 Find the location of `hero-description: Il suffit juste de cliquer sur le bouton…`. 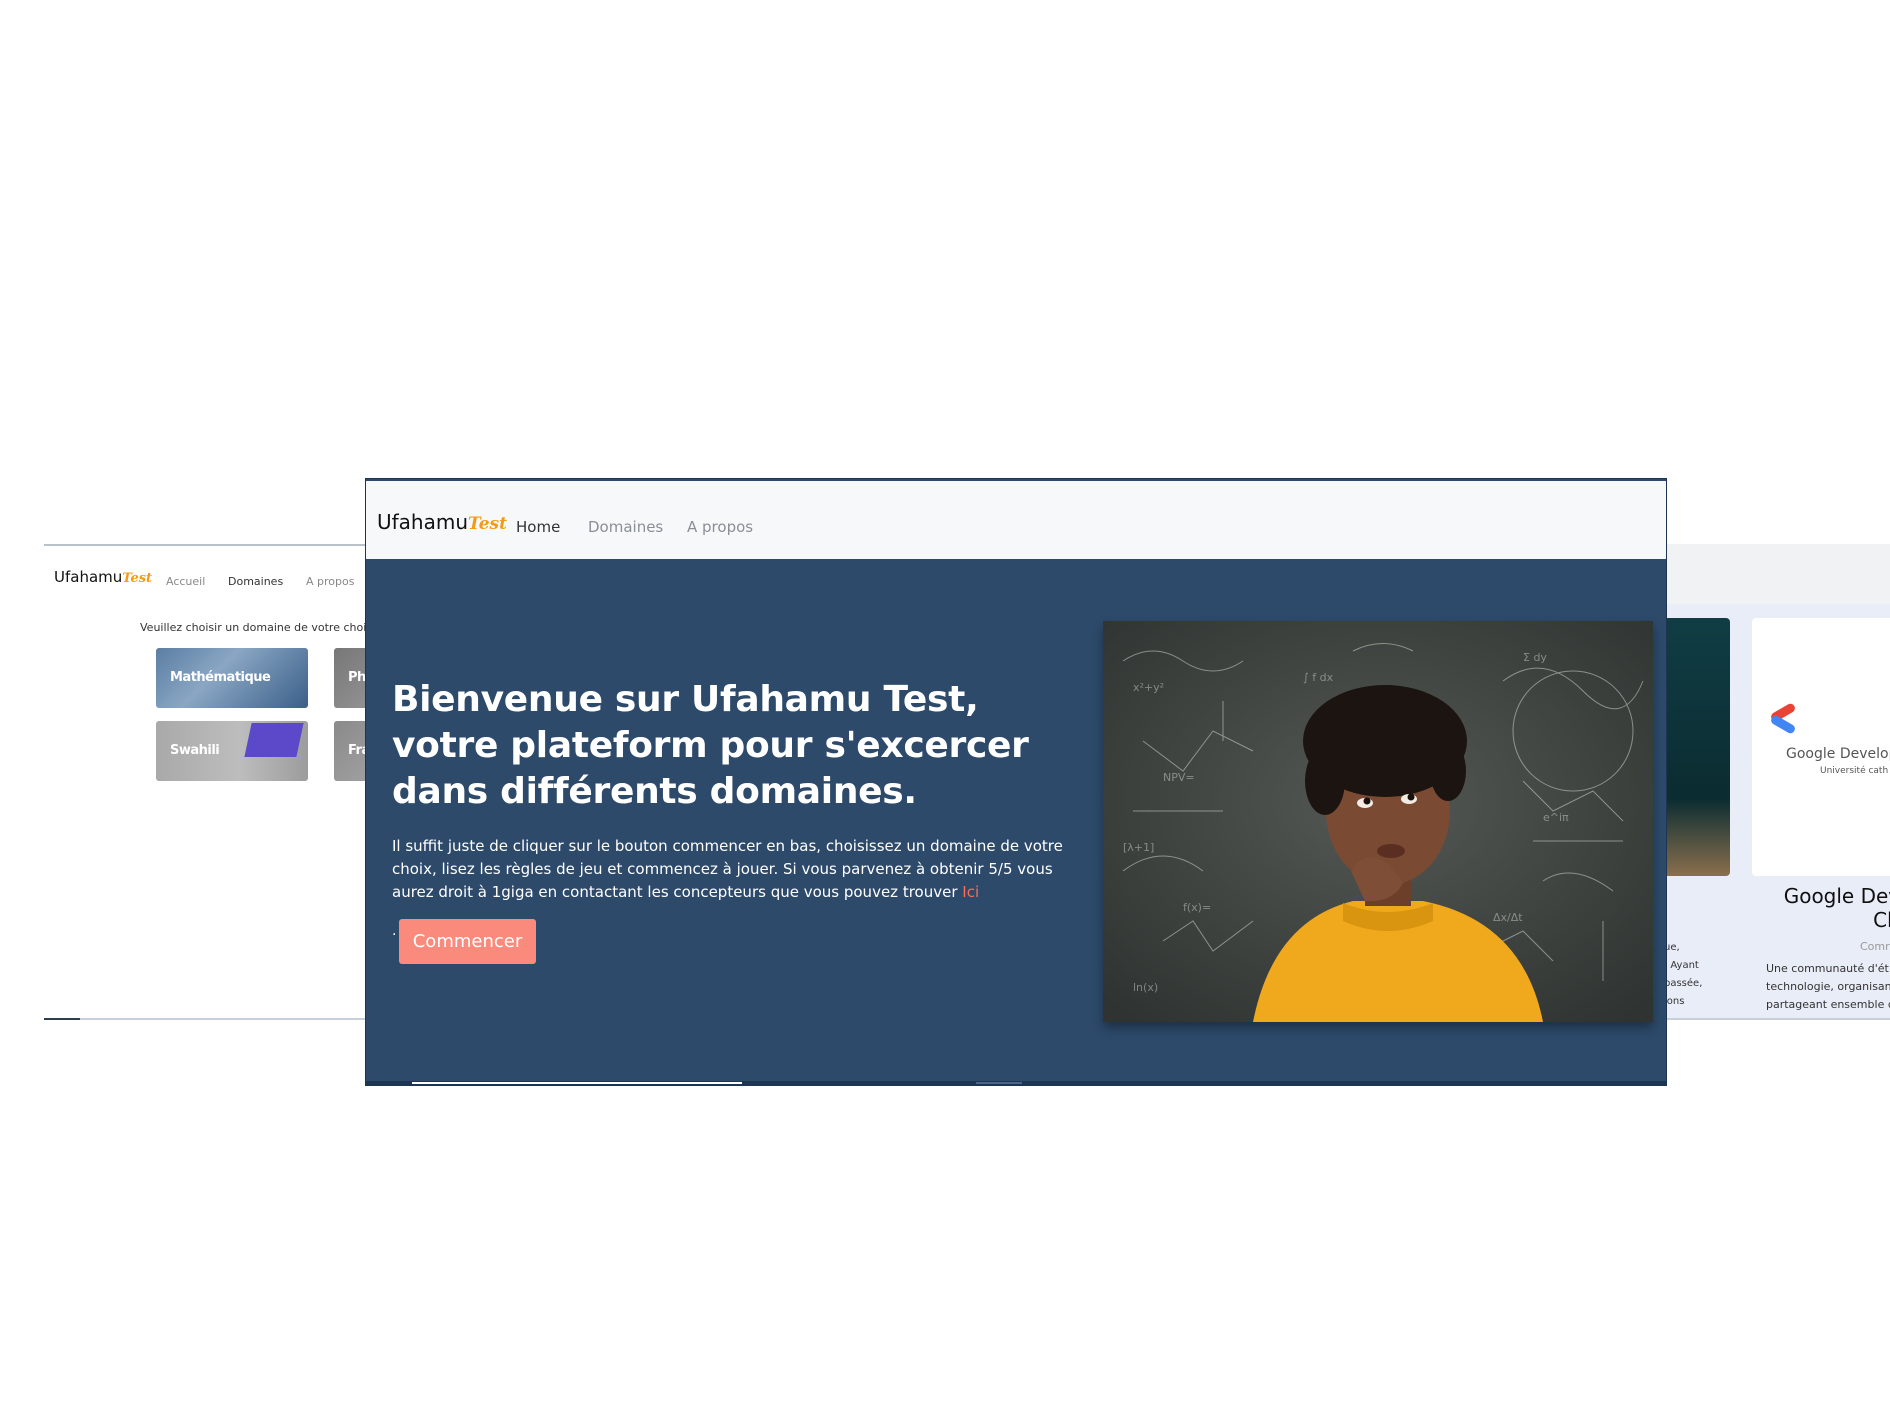

hero-description: Il suffit juste de cliquer sur le bouton… is located at coordinates (742, 869).